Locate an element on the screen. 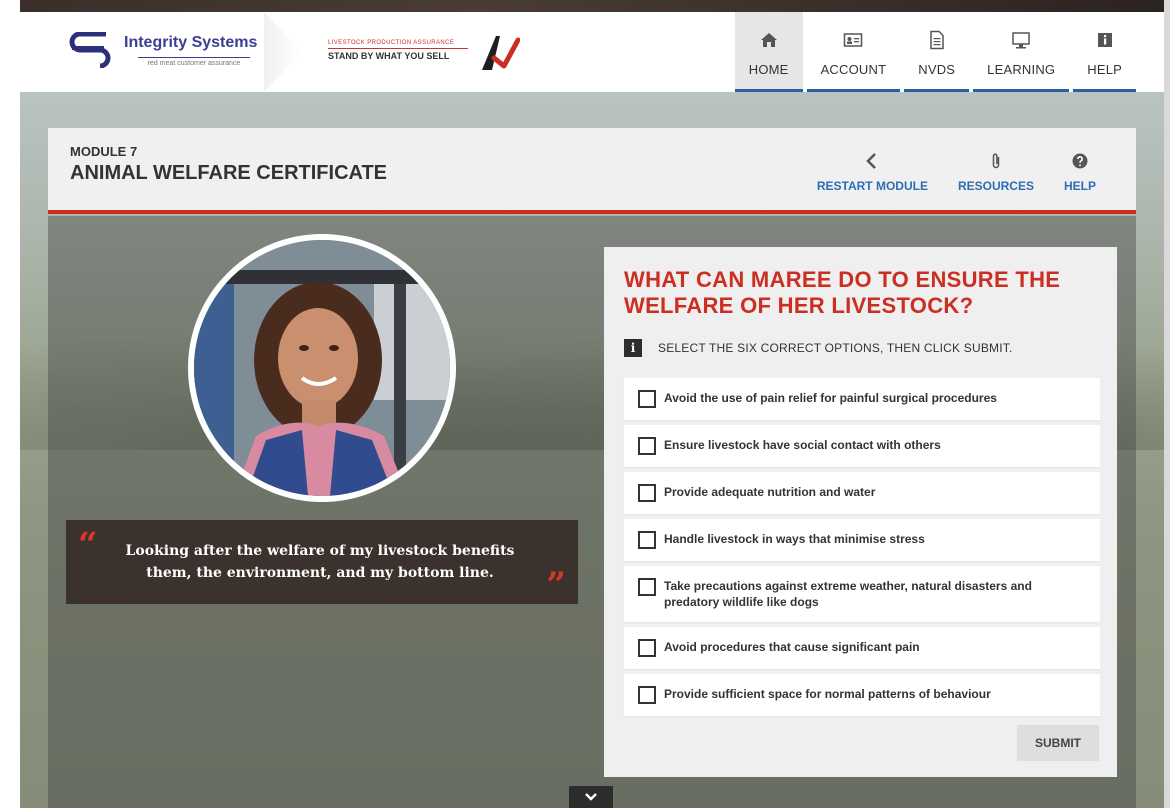  nav-home-label: HOME is located at coordinates (768, 69).